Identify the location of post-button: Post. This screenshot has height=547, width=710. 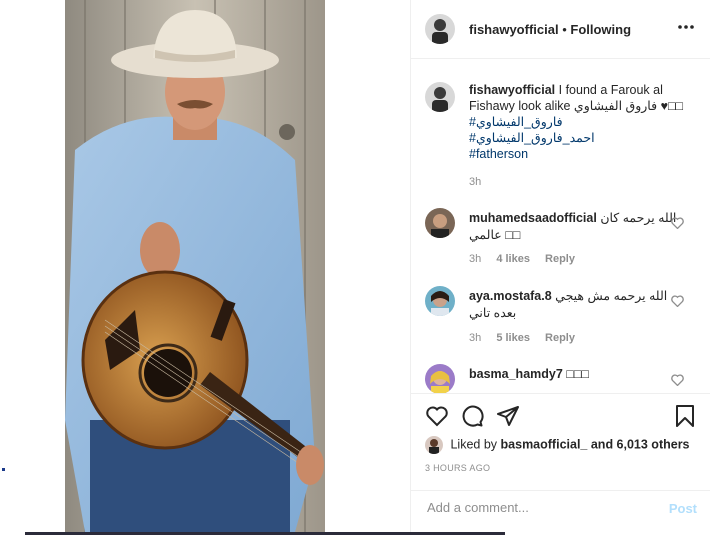
(683, 508).